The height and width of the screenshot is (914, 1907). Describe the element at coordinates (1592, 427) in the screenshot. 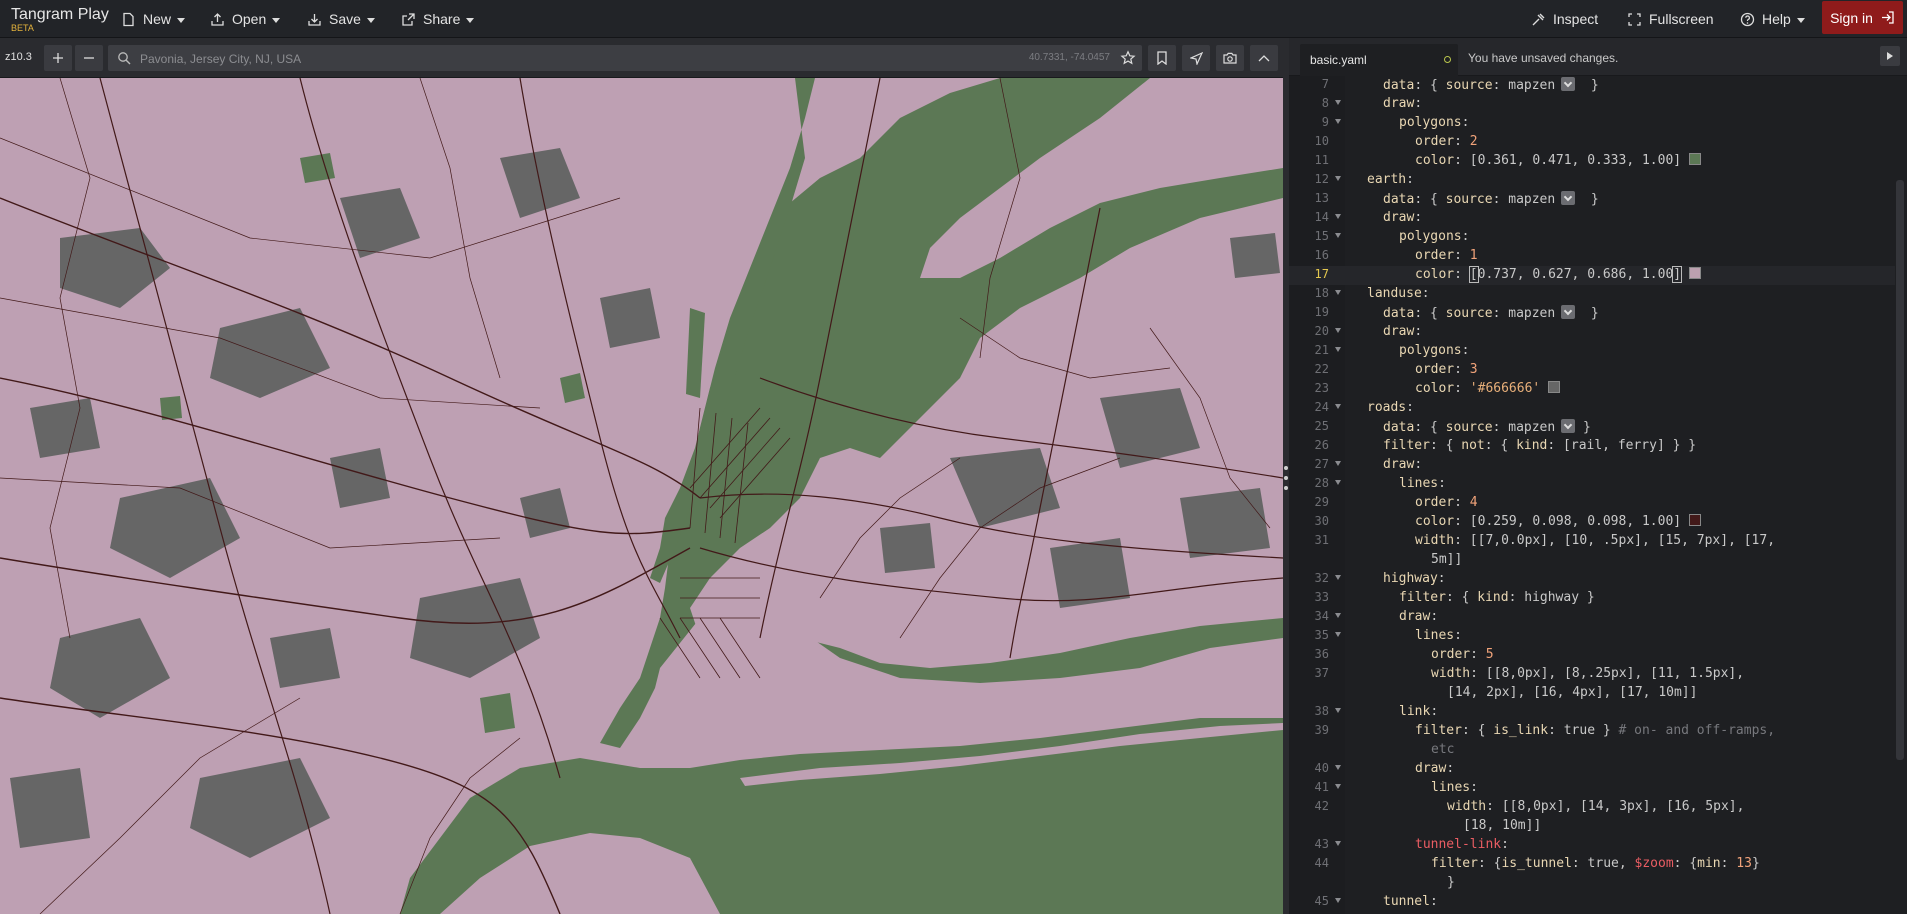

I see `code-line: 25 data: { source: mapzen }` at that location.